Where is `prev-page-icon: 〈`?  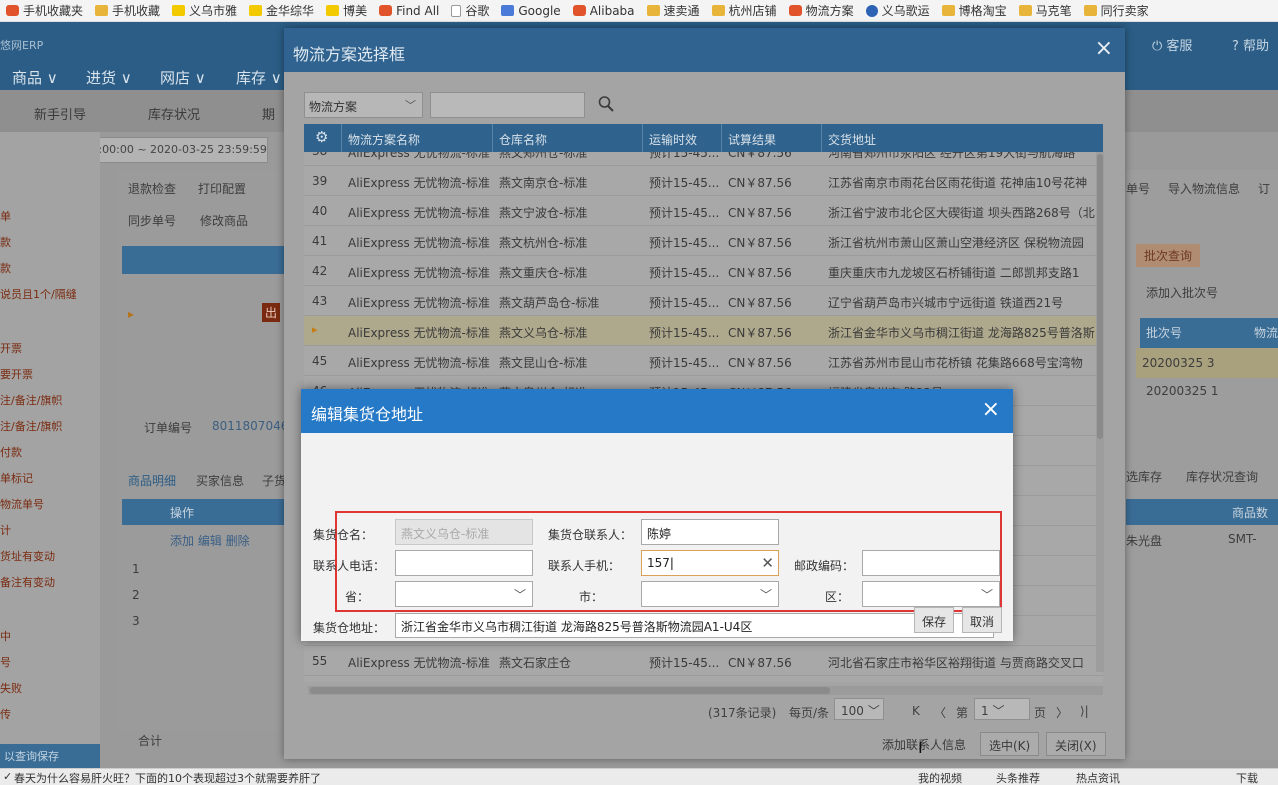
prev-page-icon: 〈 is located at coordinates (940, 712).